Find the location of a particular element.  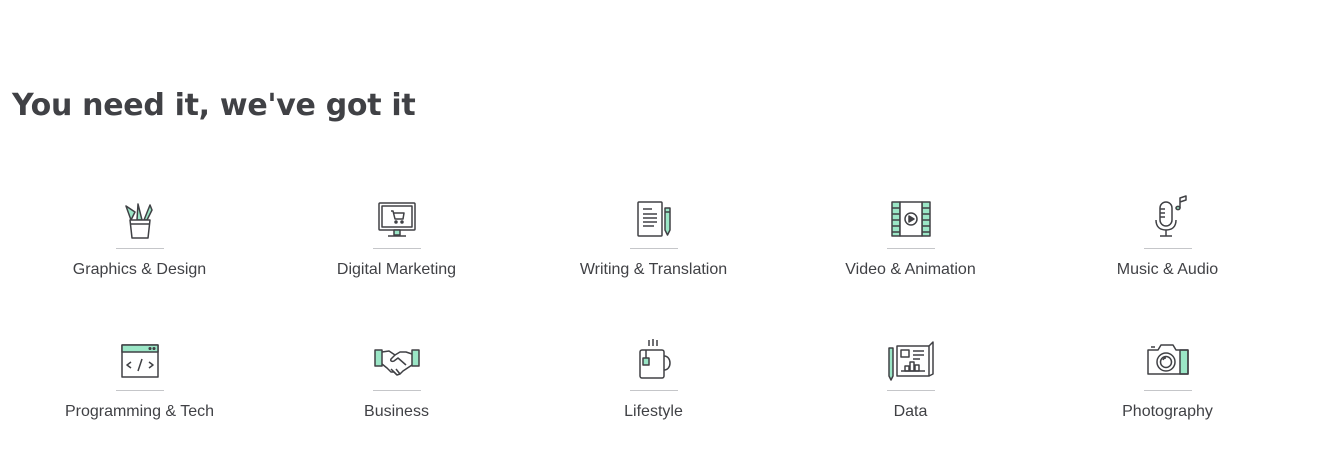

handshake-icon is located at coordinates (397, 362).